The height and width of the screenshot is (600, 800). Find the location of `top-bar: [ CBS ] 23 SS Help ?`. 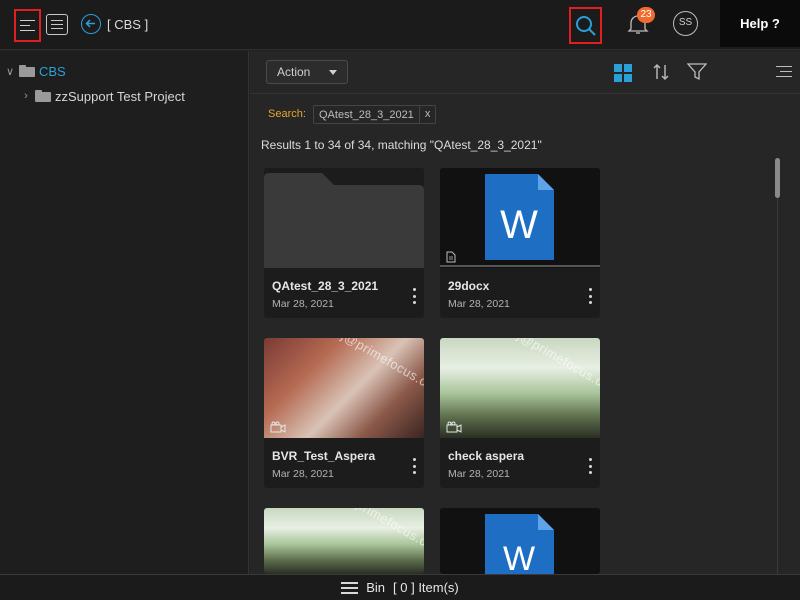

top-bar: [ CBS ] 23 SS Help ? is located at coordinates (400, 25).